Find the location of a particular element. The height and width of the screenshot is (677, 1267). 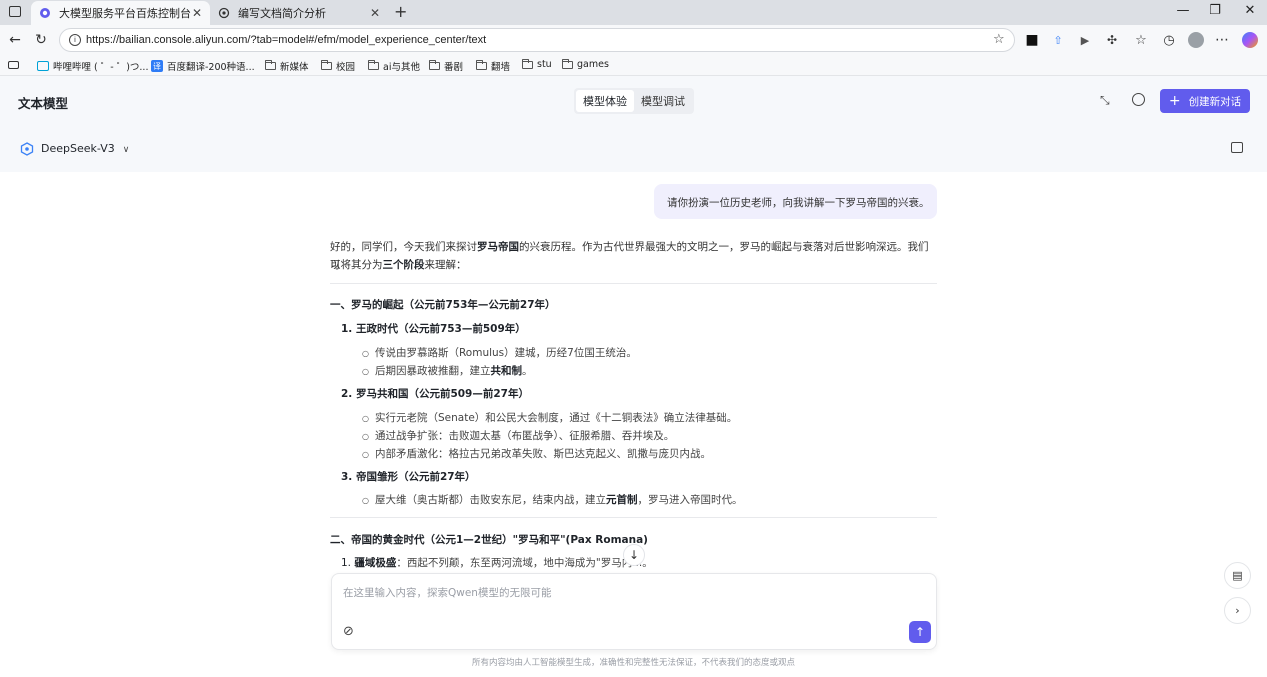

list-item: 实行元老院（Senate）和公民大会制度，通过《十二铜表法》确立法律基础。 is located at coordinates (549, 417).